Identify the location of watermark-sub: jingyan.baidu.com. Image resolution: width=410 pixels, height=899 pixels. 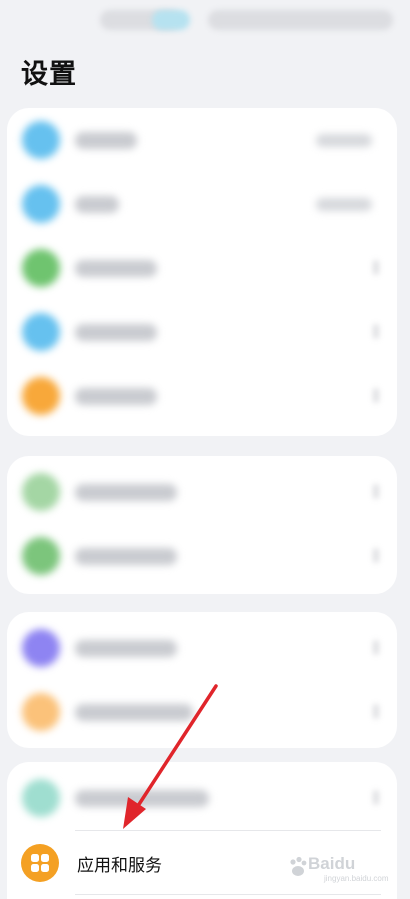
(356, 878).